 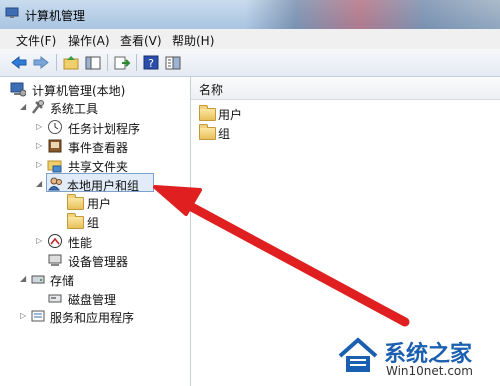 What do you see at coordinates (55, 260) in the screenshot?
I see `device-manager-icon` at bounding box center [55, 260].